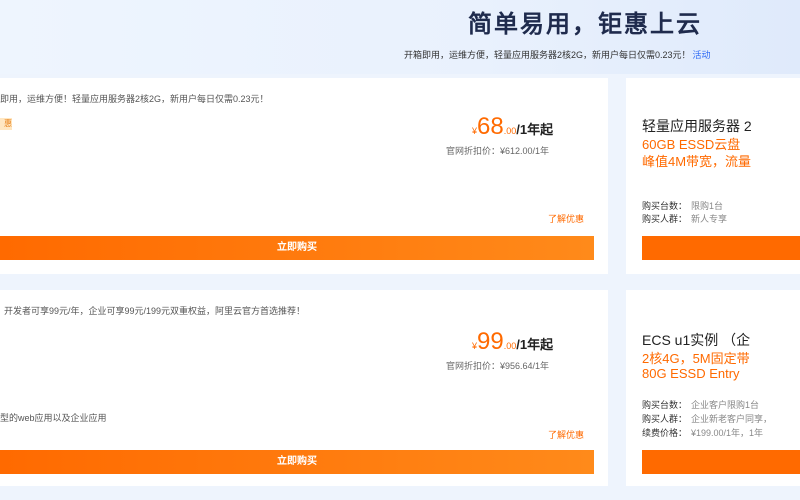 Image resolution: width=800 pixels, height=500 pixels. Describe the element at coordinates (155, 311) in the screenshot. I see `product-description: 开发者可享99元/年，企业可享99元/199元双重权益，阿里云官方首选推荐！` at that location.